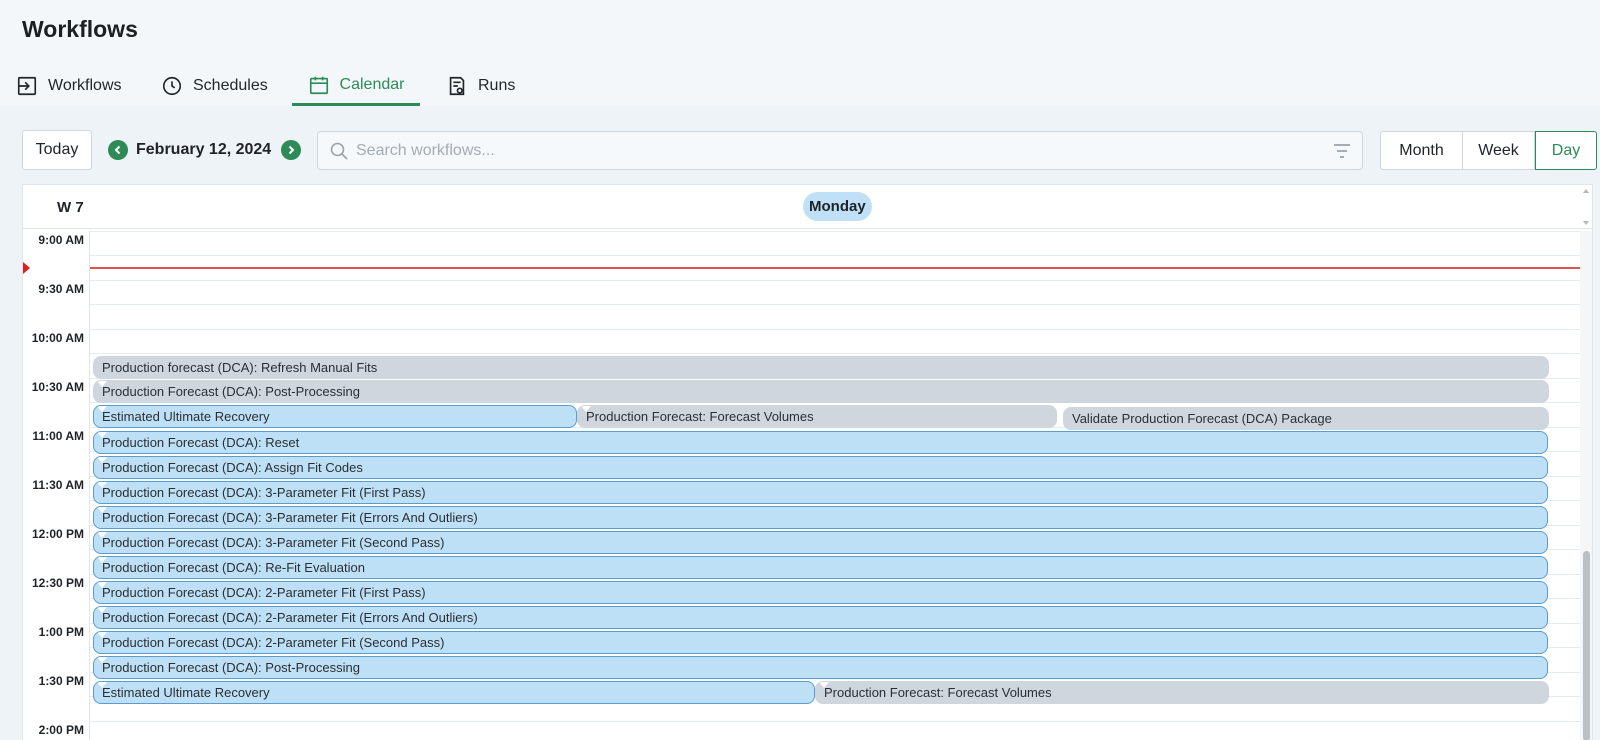  What do you see at coordinates (58, 485) in the screenshot?
I see `time-label: 11:30 AM` at bounding box center [58, 485].